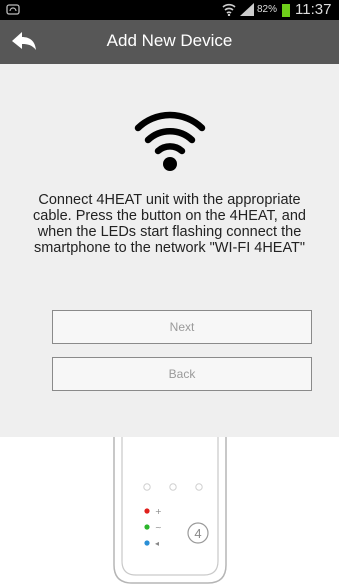 Image resolution: width=339 pixels, height=584 pixels. I want to click on wifi-icon, so click(170, 141).